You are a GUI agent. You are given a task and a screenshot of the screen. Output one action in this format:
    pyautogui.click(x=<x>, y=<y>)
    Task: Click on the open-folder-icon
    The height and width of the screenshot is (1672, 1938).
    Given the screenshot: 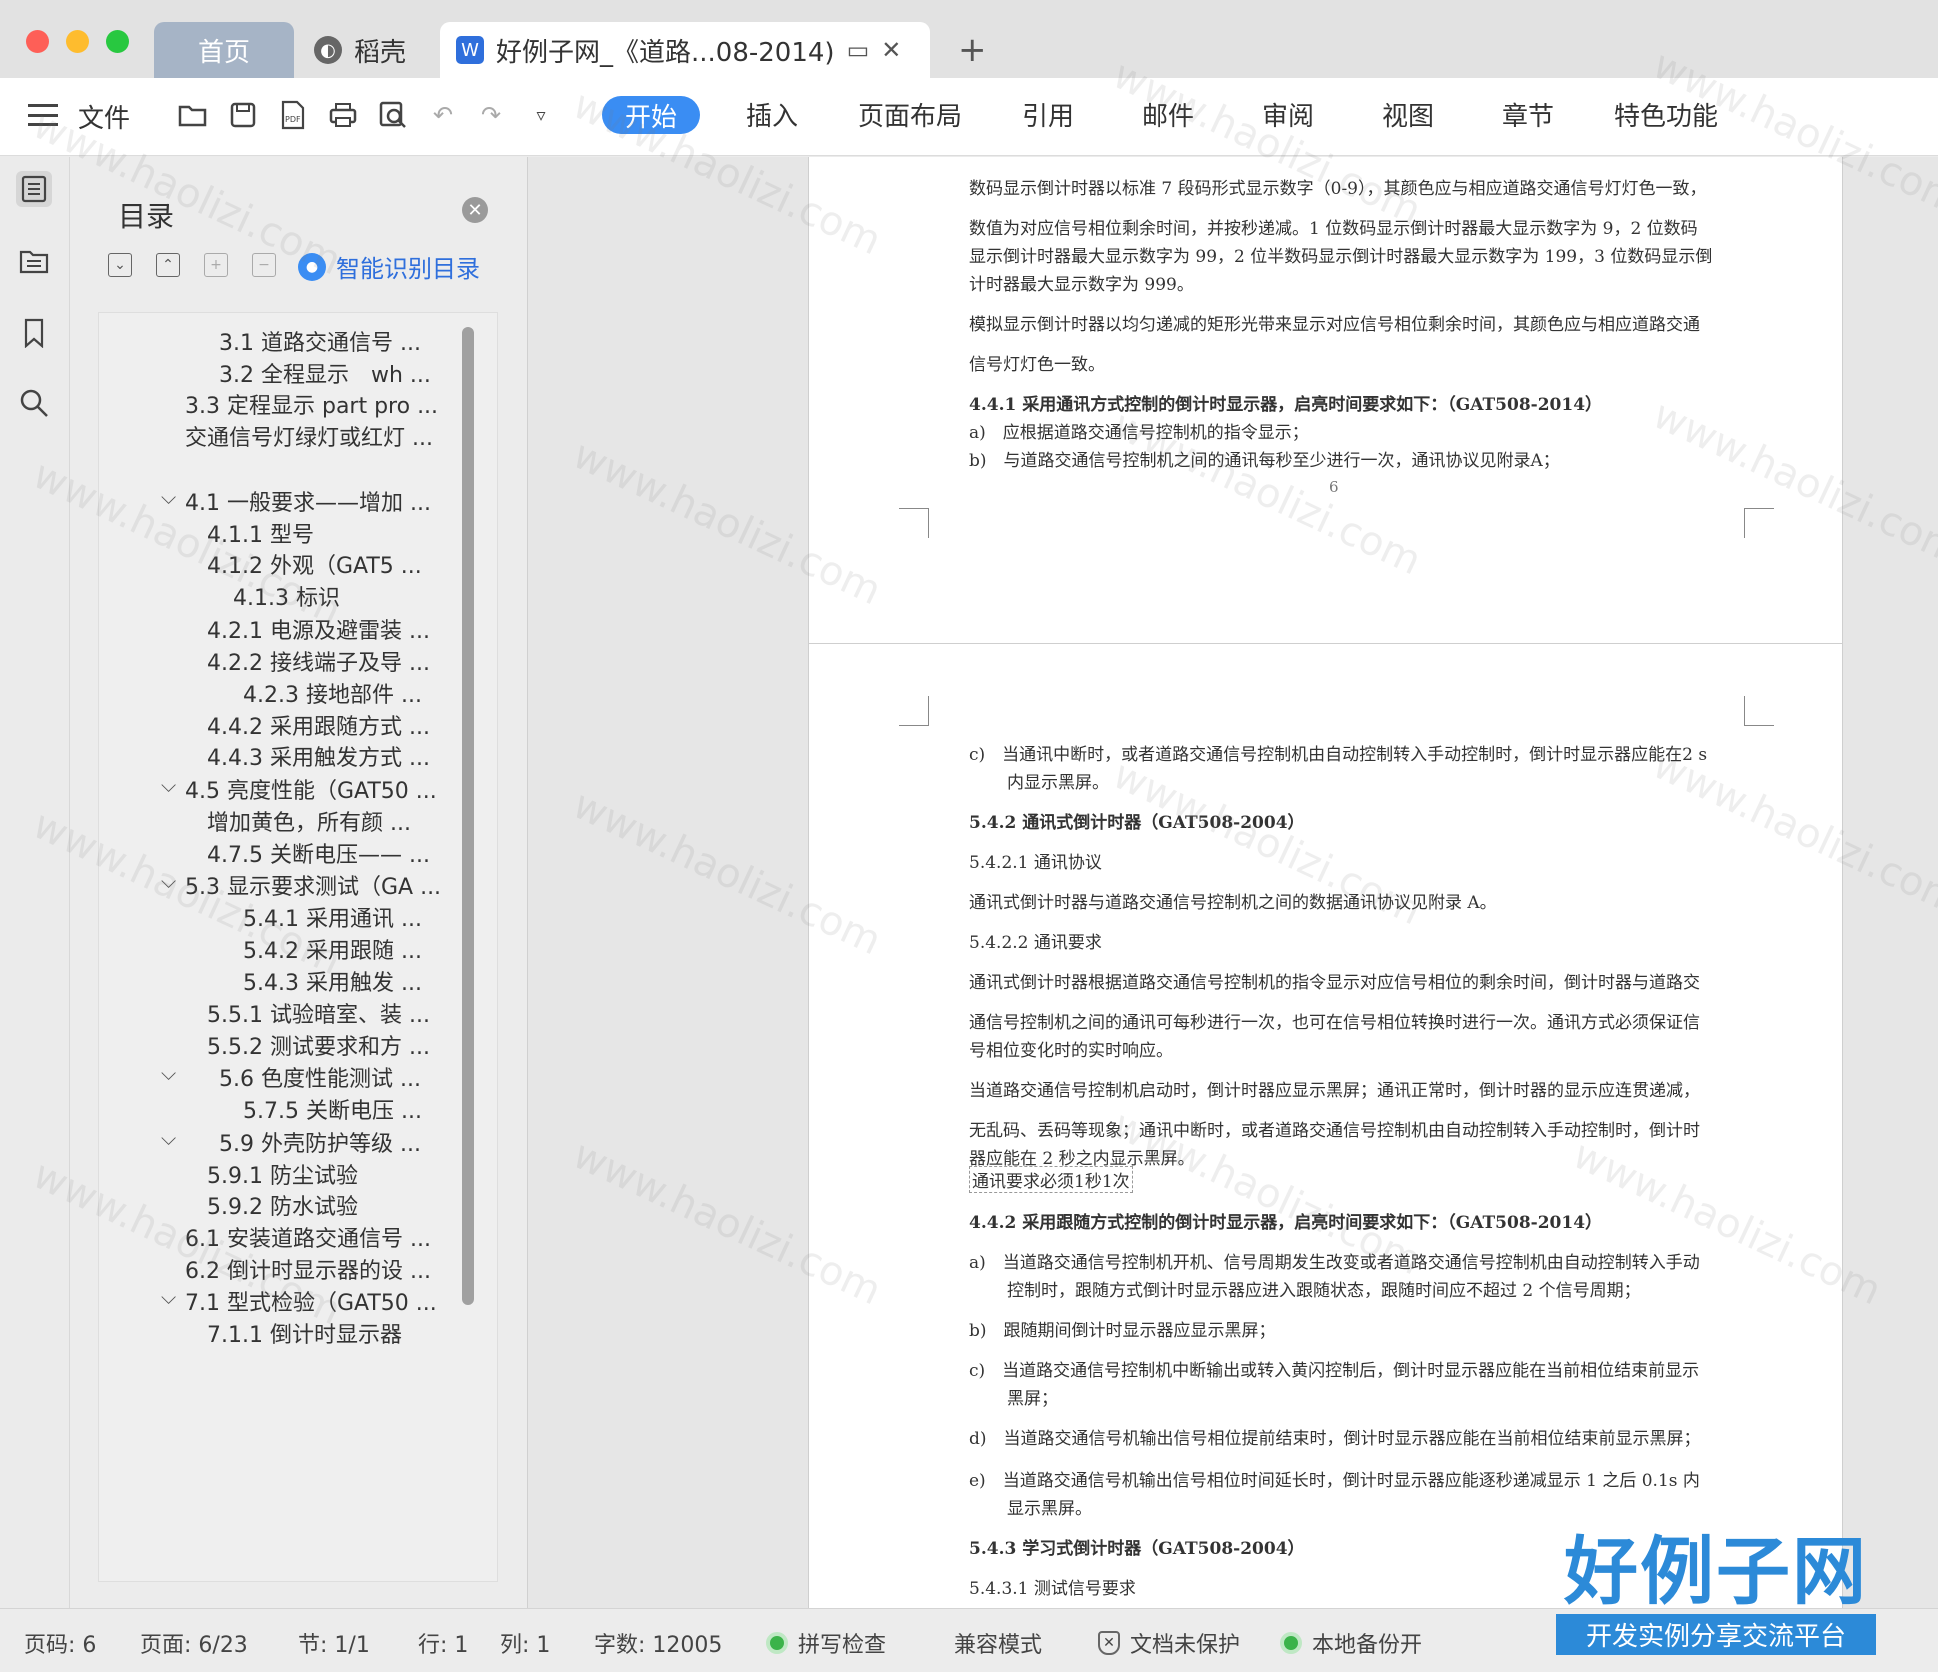 What is the action you would take?
    pyautogui.click(x=193, y=115)
    